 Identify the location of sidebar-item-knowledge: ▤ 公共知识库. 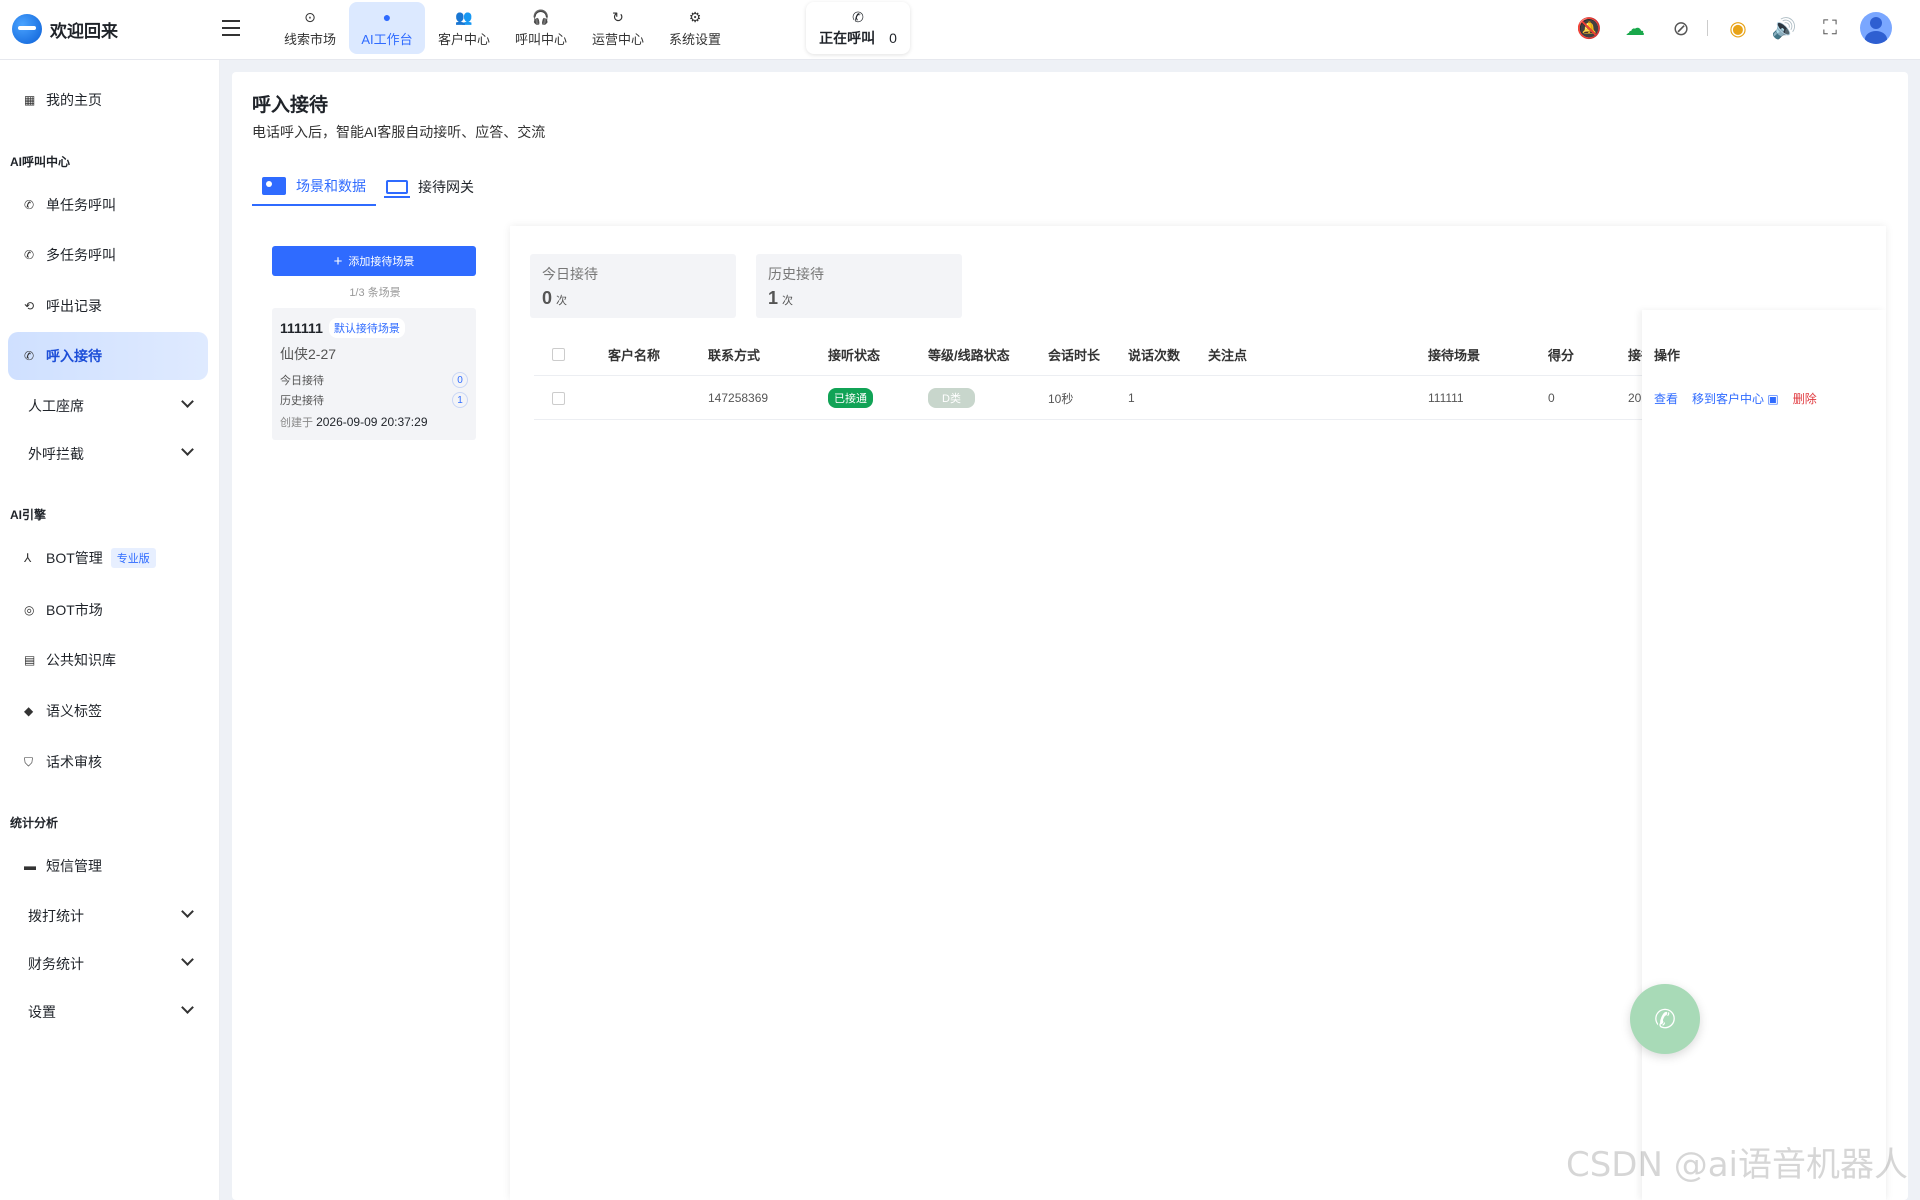
(108, 660).